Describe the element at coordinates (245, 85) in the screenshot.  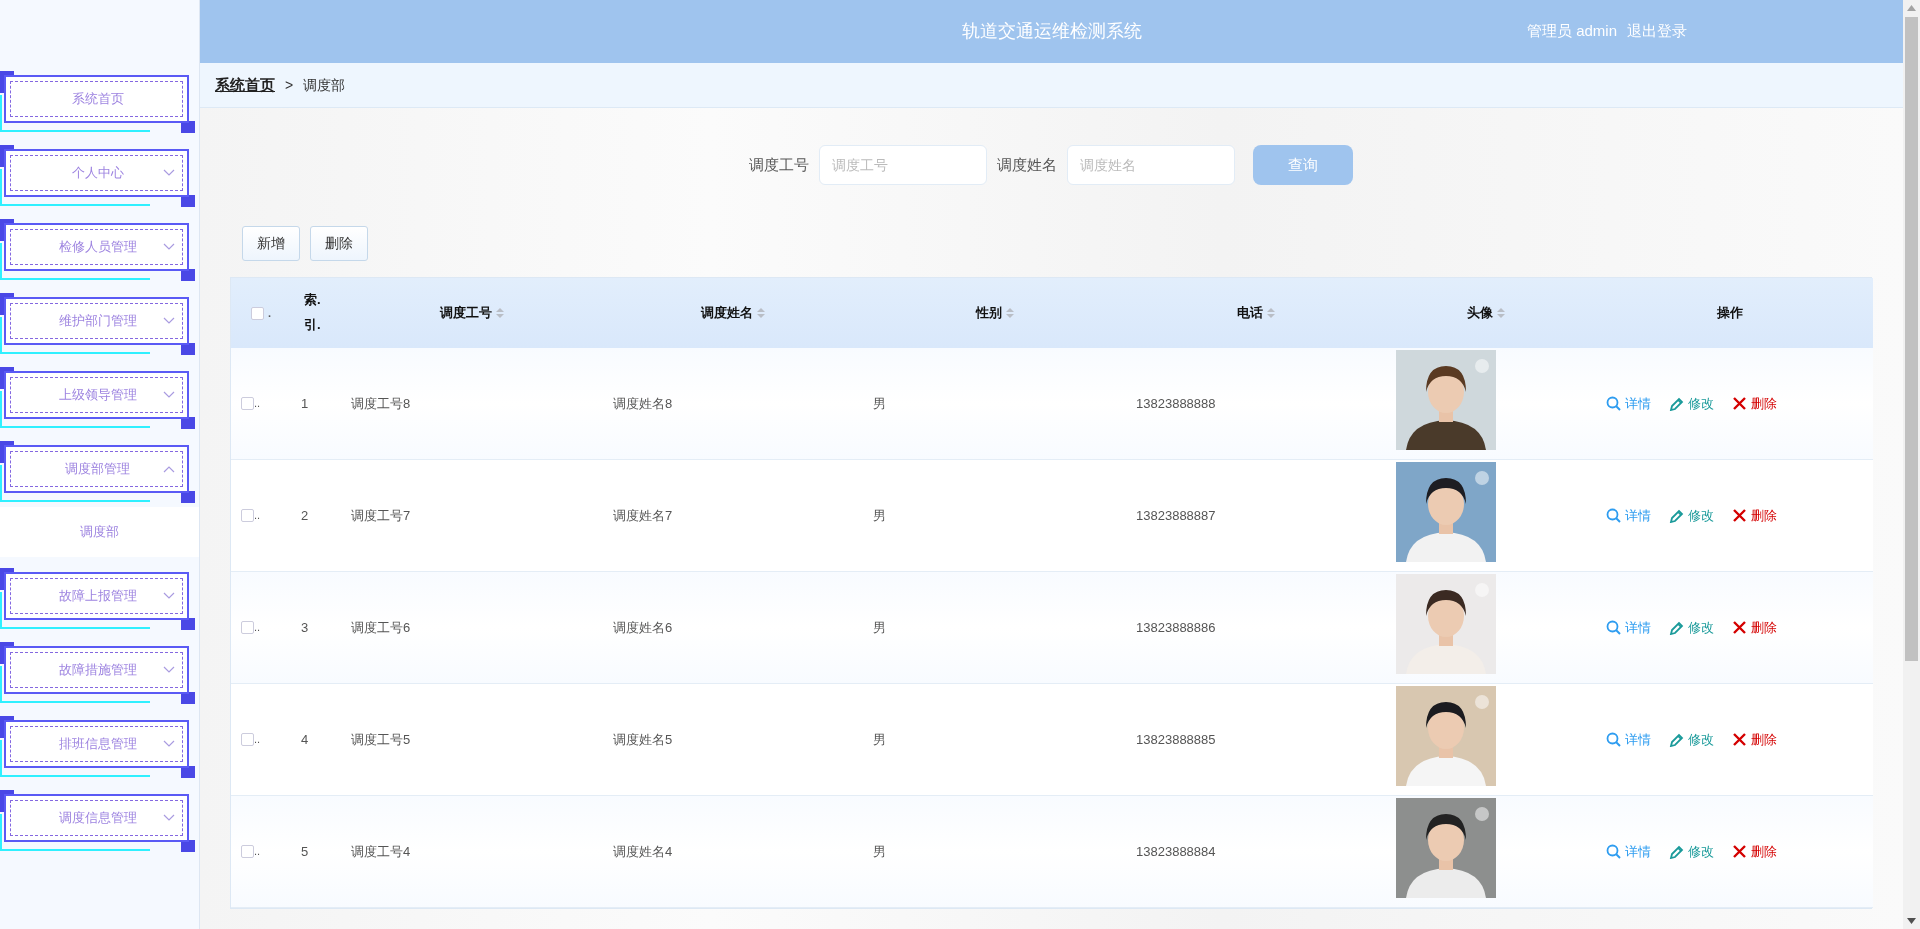
I see `breadcrumb-home-link: 系统首页` at that location.